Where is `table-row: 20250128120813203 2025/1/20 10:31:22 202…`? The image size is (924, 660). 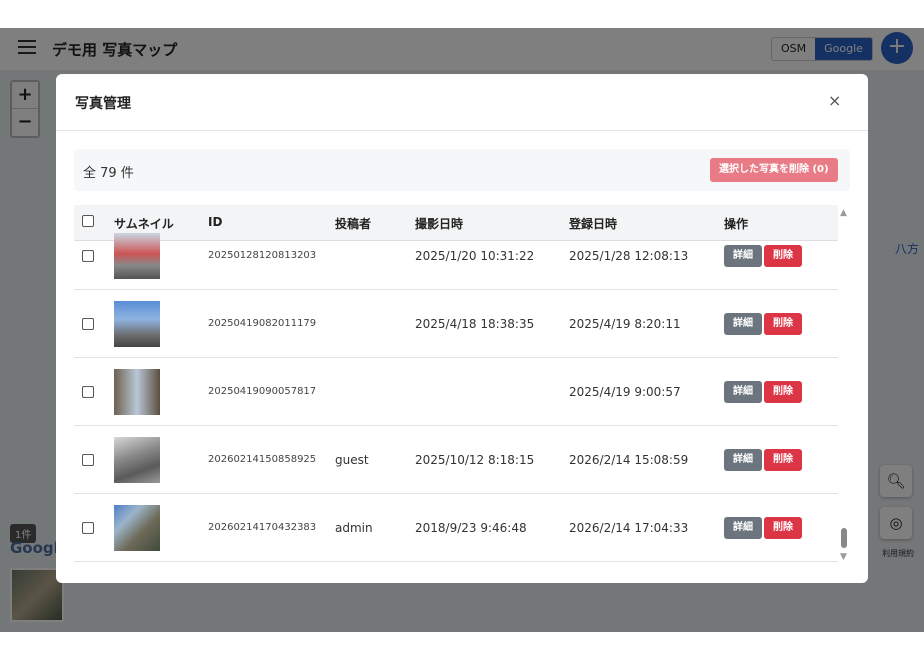 table-row: 20250128120813203 2025/1/20 10:31:22 202… is located at coordinates (456, 256).